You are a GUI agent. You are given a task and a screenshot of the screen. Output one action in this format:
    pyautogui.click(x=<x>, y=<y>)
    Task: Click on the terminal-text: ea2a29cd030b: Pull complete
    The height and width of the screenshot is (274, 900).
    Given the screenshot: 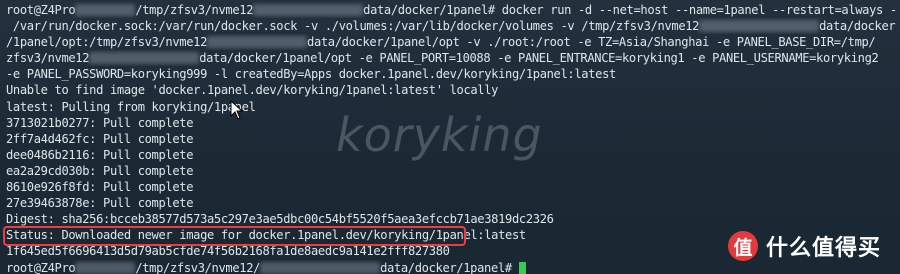 What is the action you would take?
    pyautogui.click(x=100, y=170)
    